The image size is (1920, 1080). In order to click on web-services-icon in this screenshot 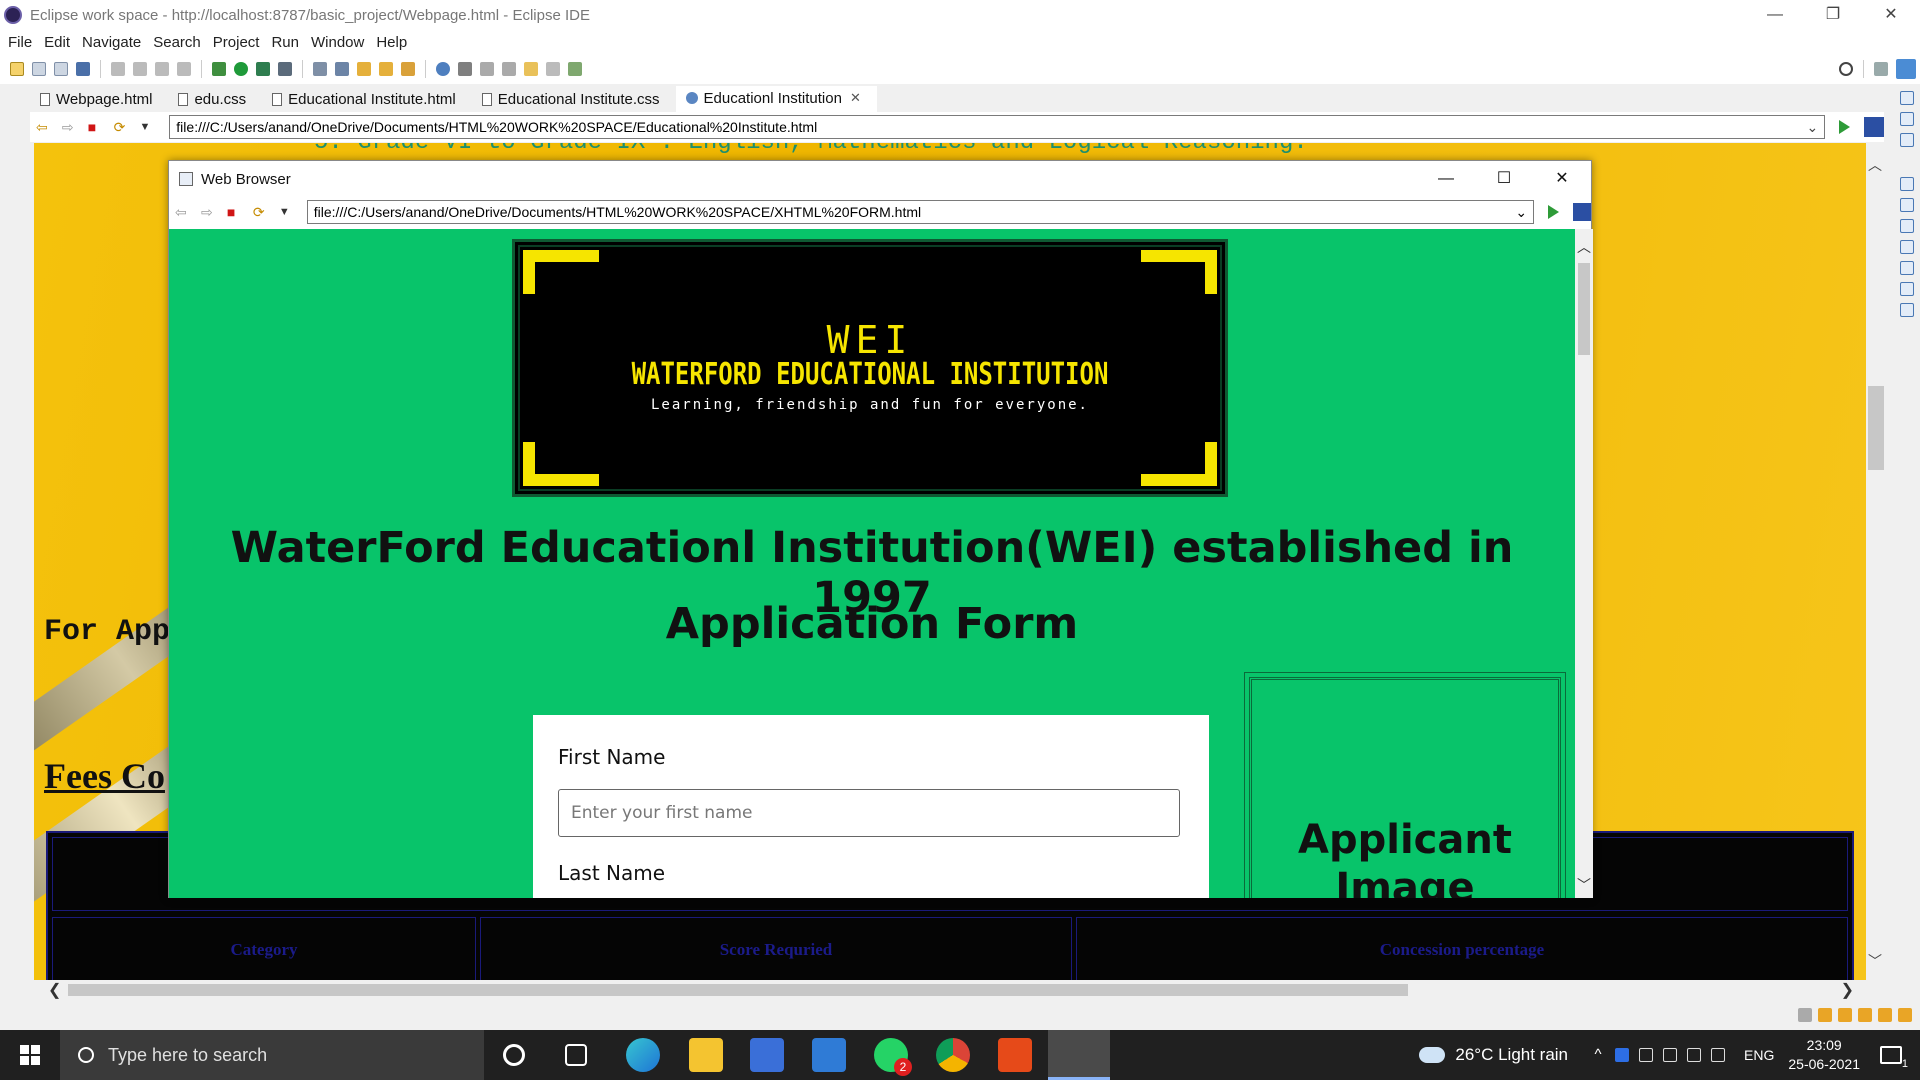, I will do `click(342, 69)`.